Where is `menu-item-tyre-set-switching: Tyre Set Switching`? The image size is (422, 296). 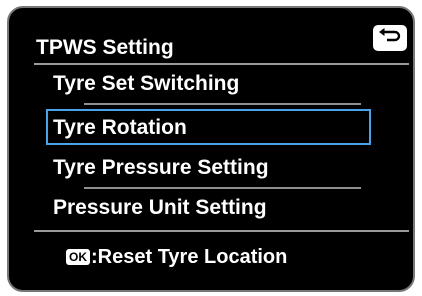 menu-item-tyre-set-switching: Tyre Set Switching is located at coordinates (208, 85).